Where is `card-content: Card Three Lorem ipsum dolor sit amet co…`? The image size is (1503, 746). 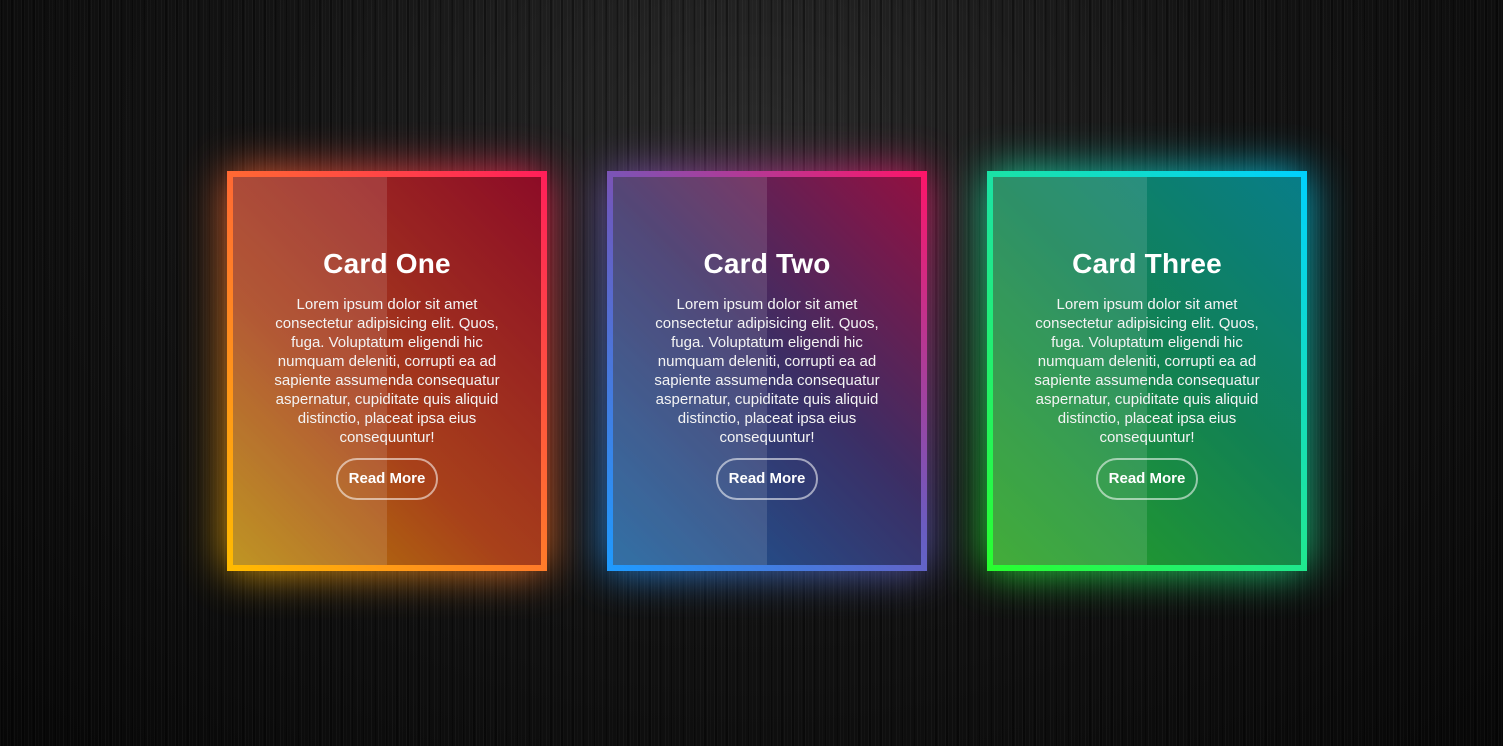
card-content: Card Three Lorem ipsum dolor sit amet co… is located at coordinates (1147, 371).